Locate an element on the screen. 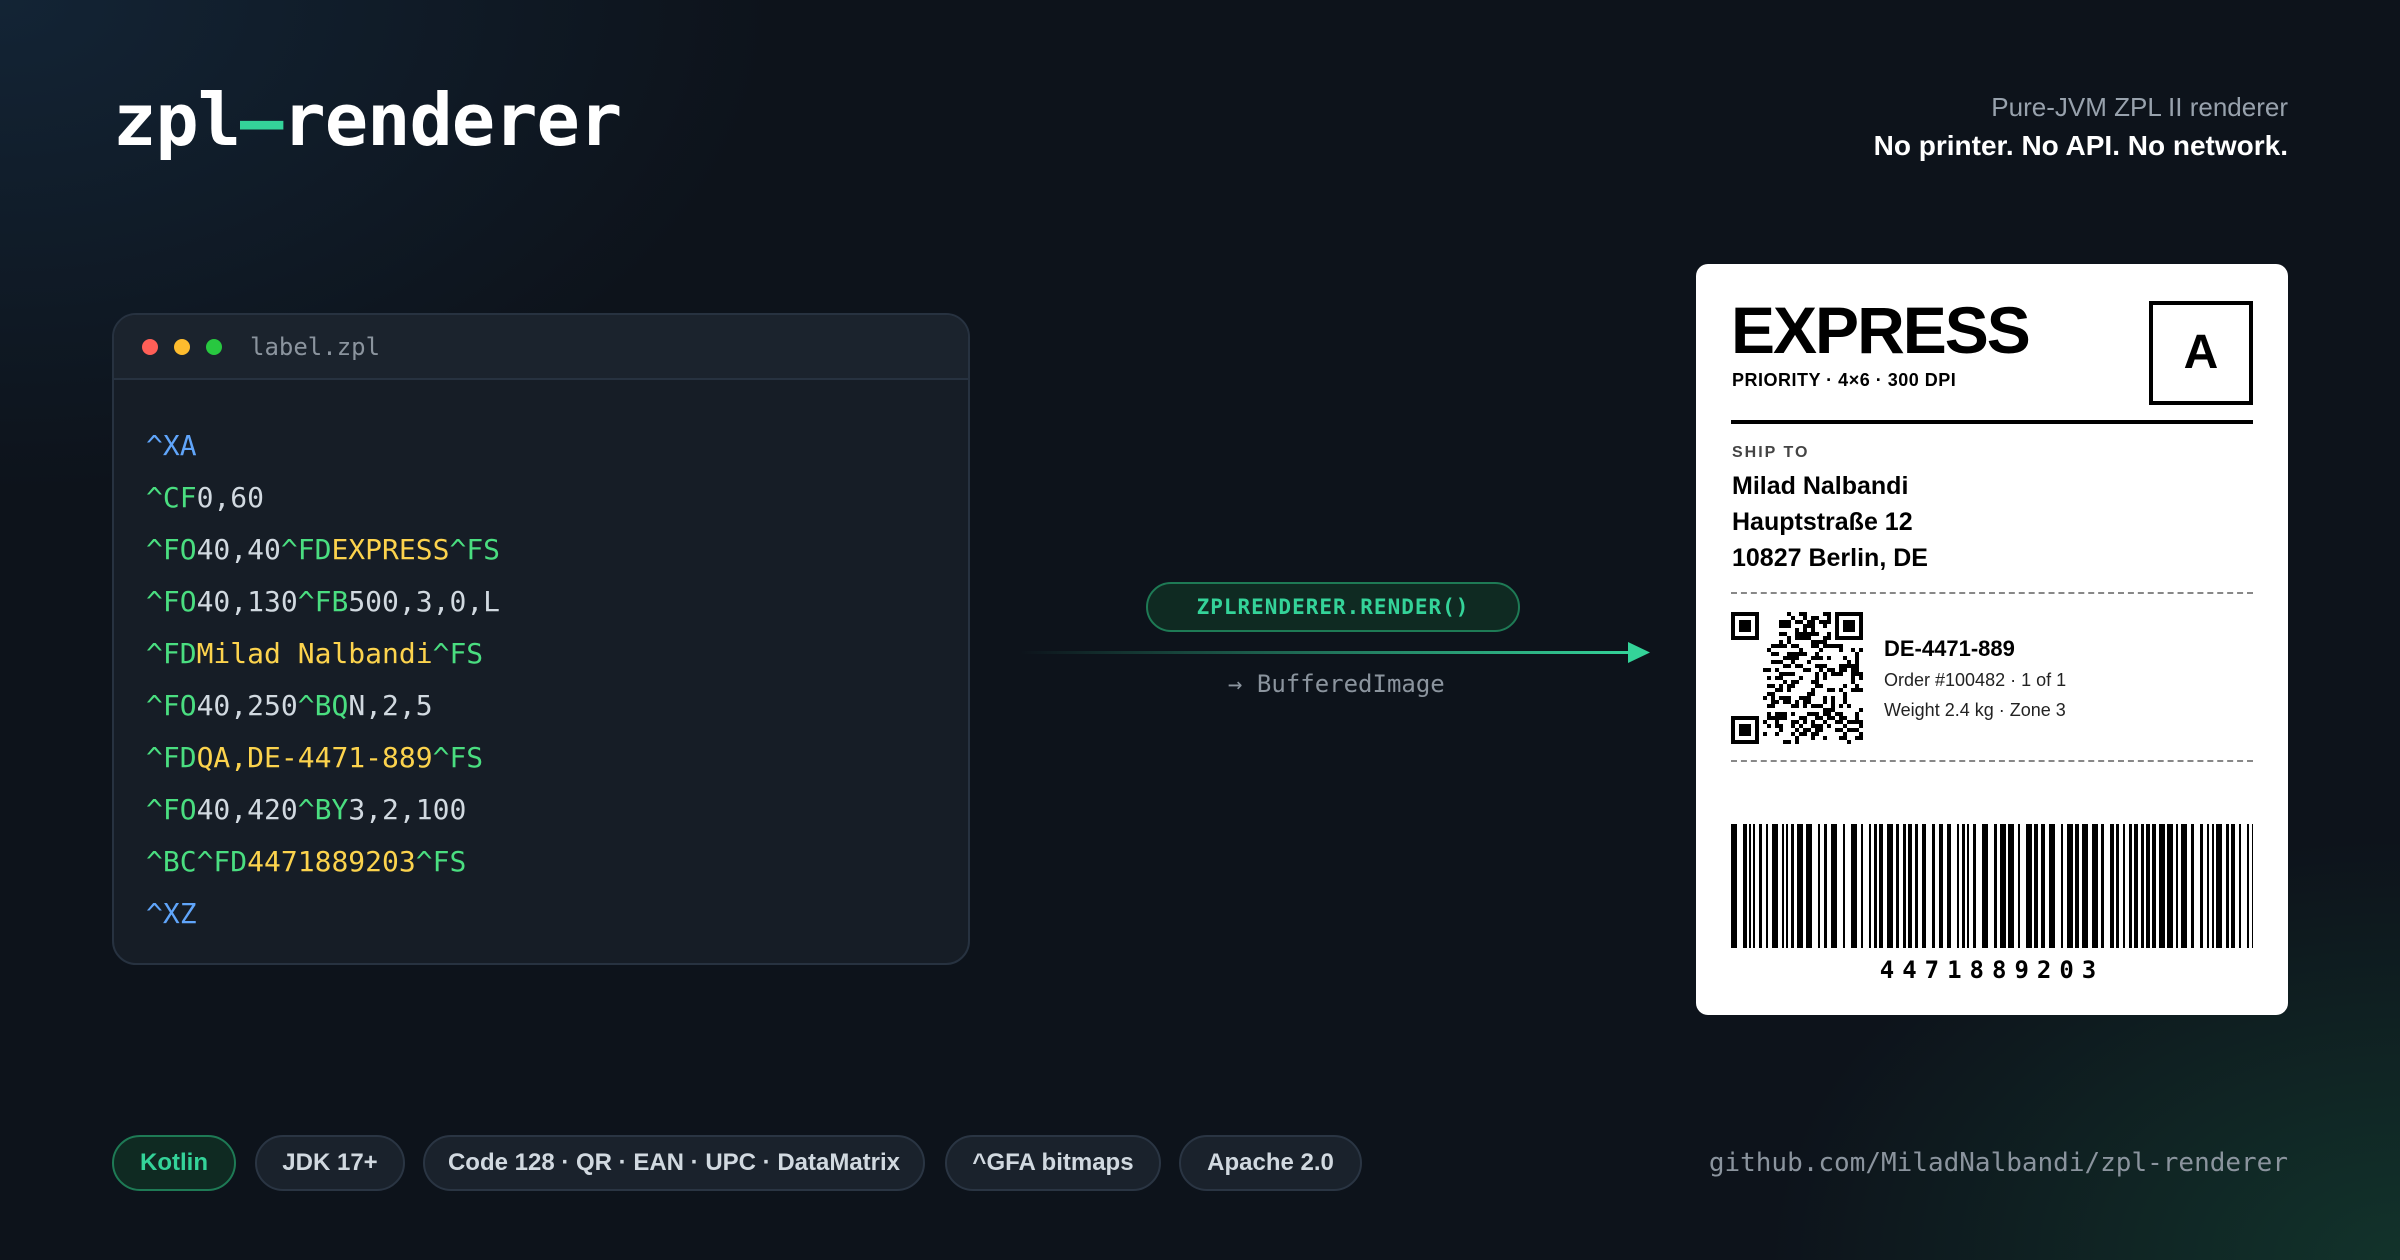 This screenshot has height=1260, width=2400. return-type-label: → BufferedImage is located at coordinates (1336, 684).